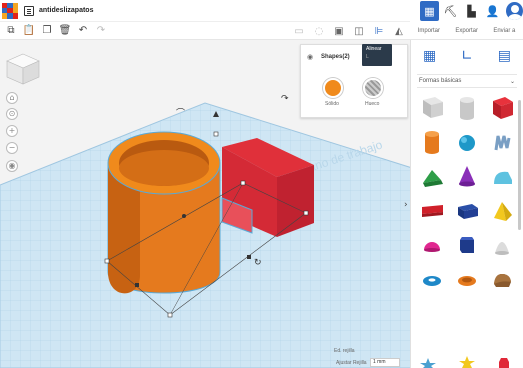 This screenshot has width=523, height=368. Describe the element at coordinates (471, 11) in the screenshot. I see `bricks-view-icon: ▙` at that location.